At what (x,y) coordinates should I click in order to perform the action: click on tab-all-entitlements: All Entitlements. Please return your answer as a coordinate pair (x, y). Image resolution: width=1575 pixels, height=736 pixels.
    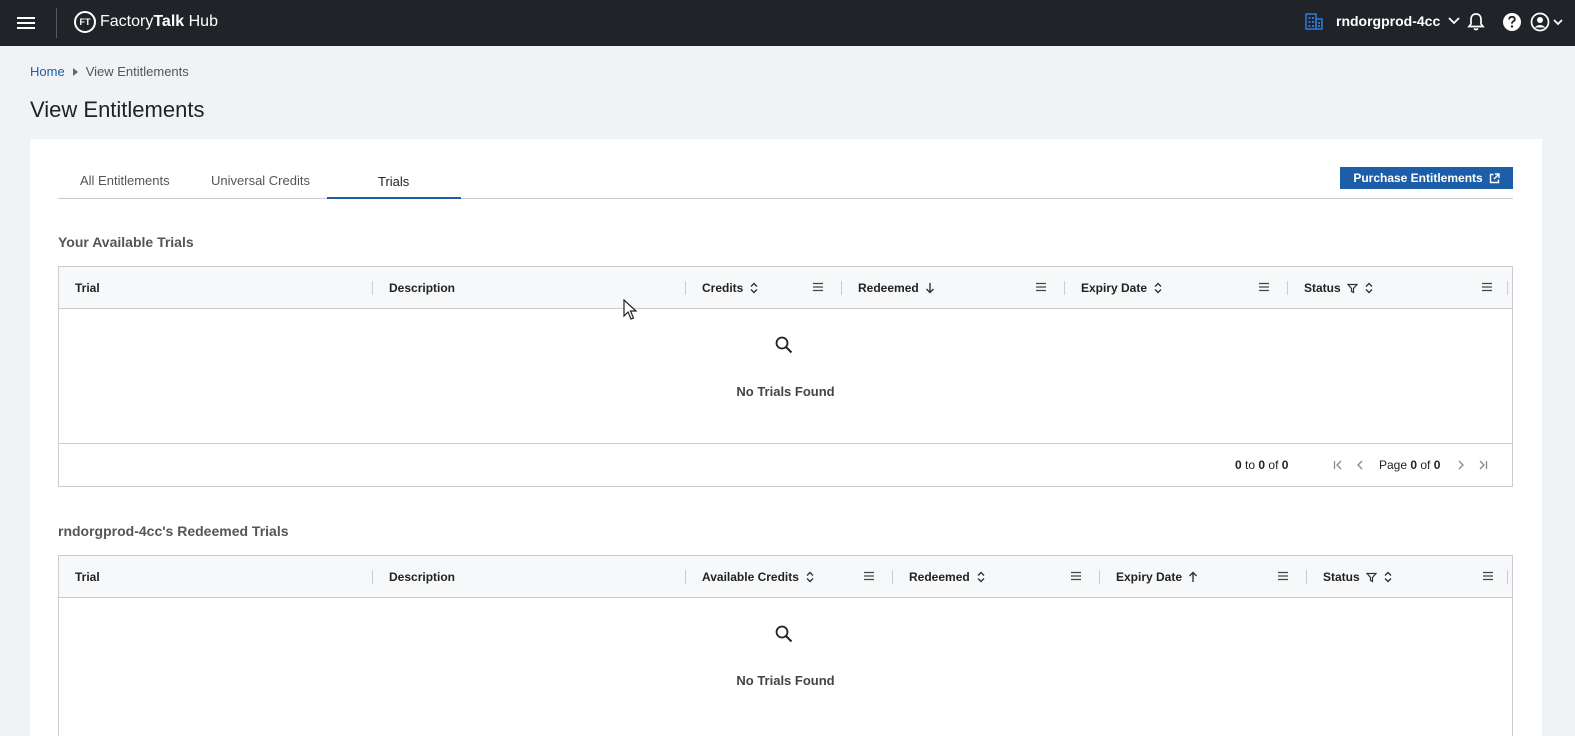
    Looking at the image, I should click on (125, 180).